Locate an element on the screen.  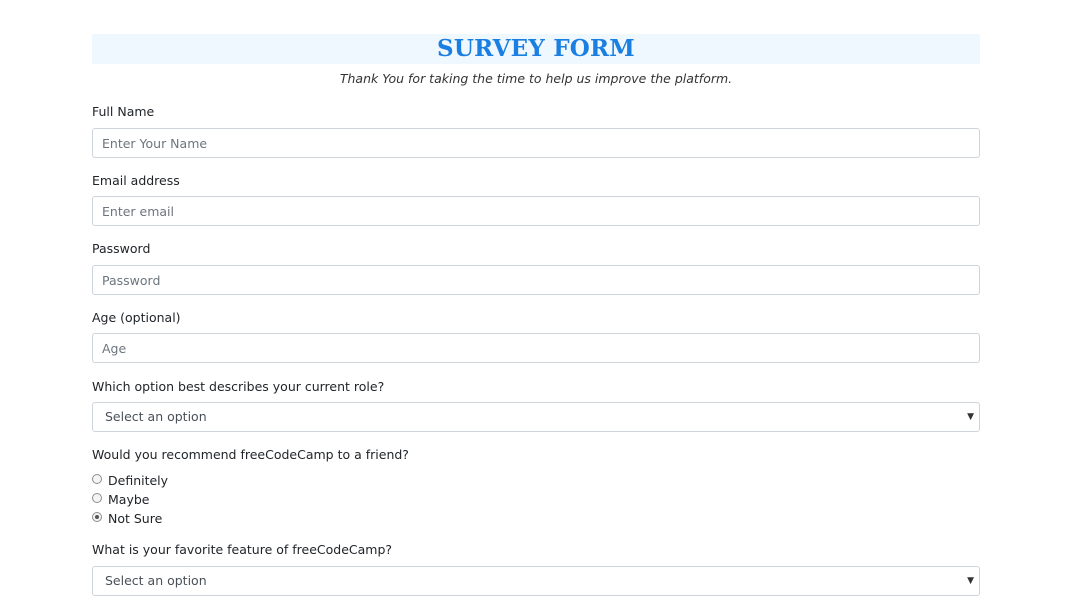
recommend-radio-group: Definitely Maybe Not Sure is located at coordinates (130, 499).